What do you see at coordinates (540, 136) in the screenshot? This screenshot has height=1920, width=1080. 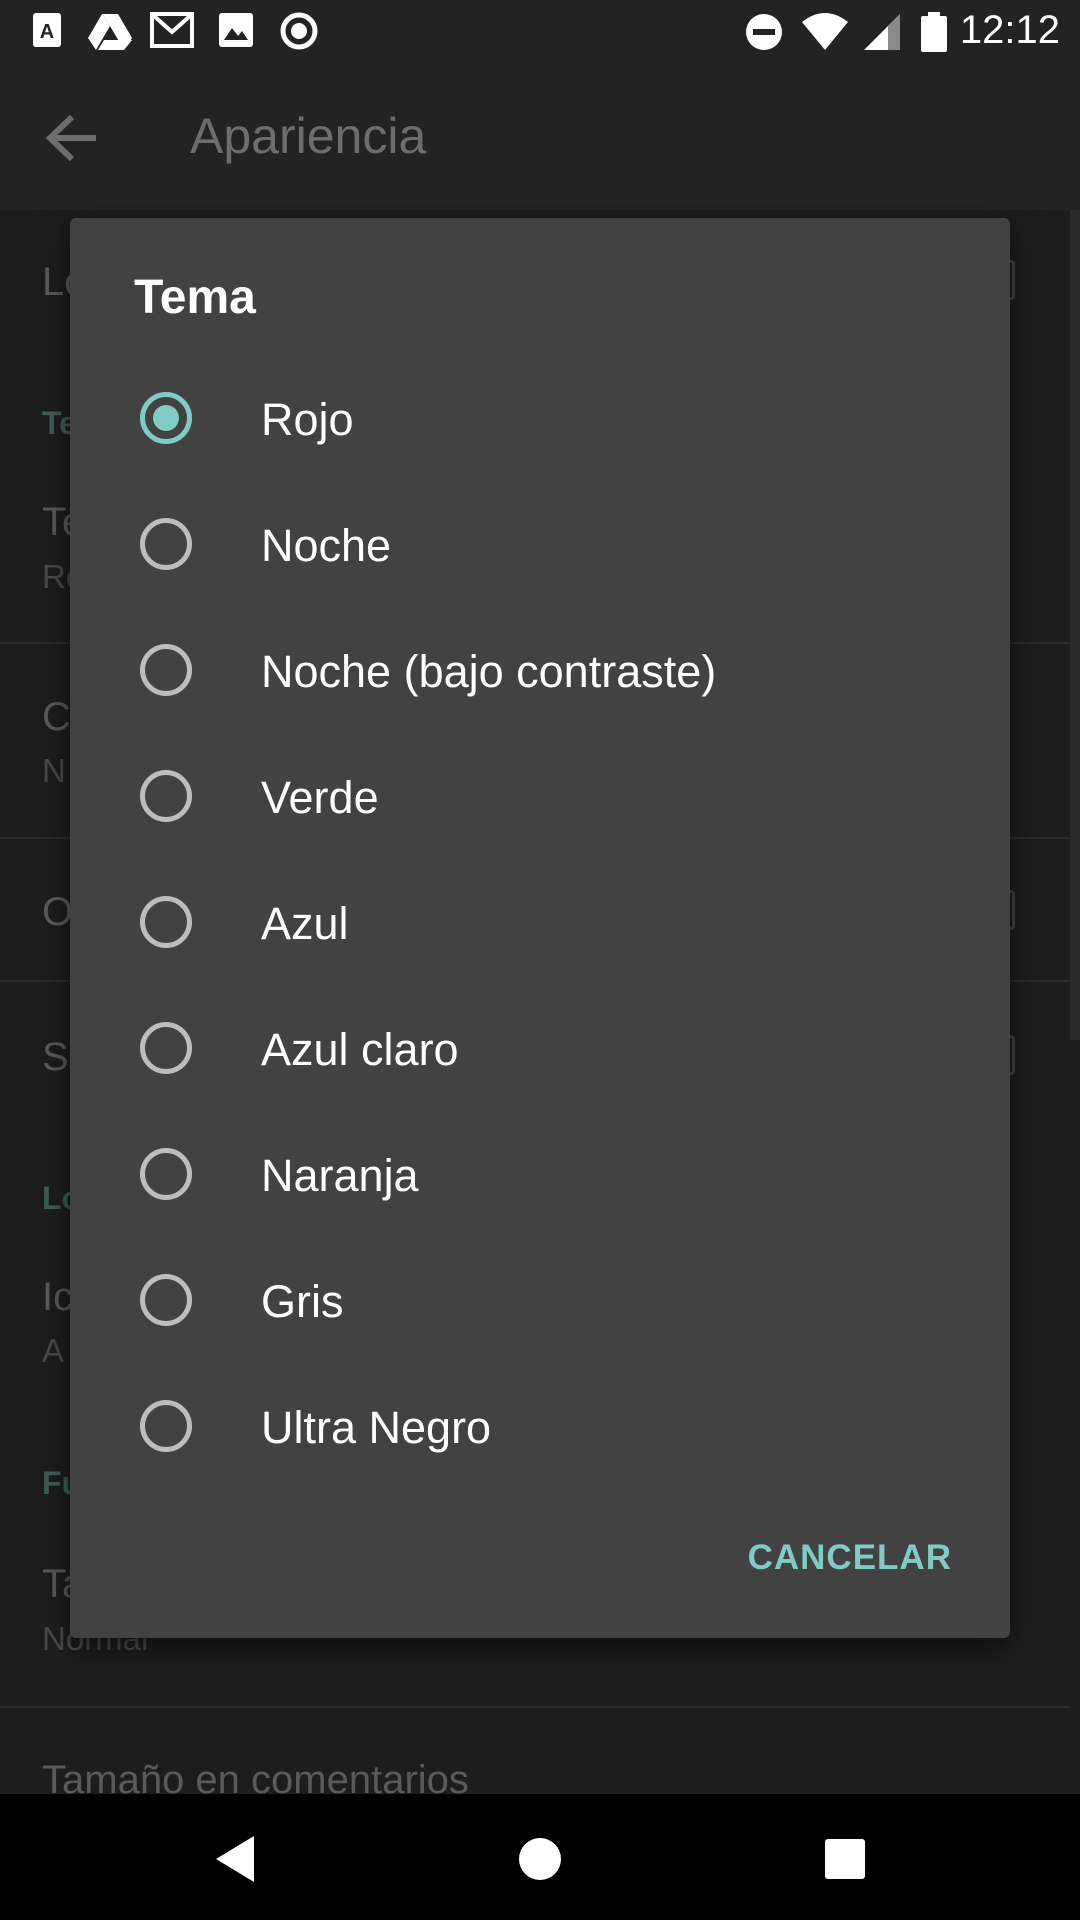 I see `app-bar: Apariencia` at bounding box center [540, 136].